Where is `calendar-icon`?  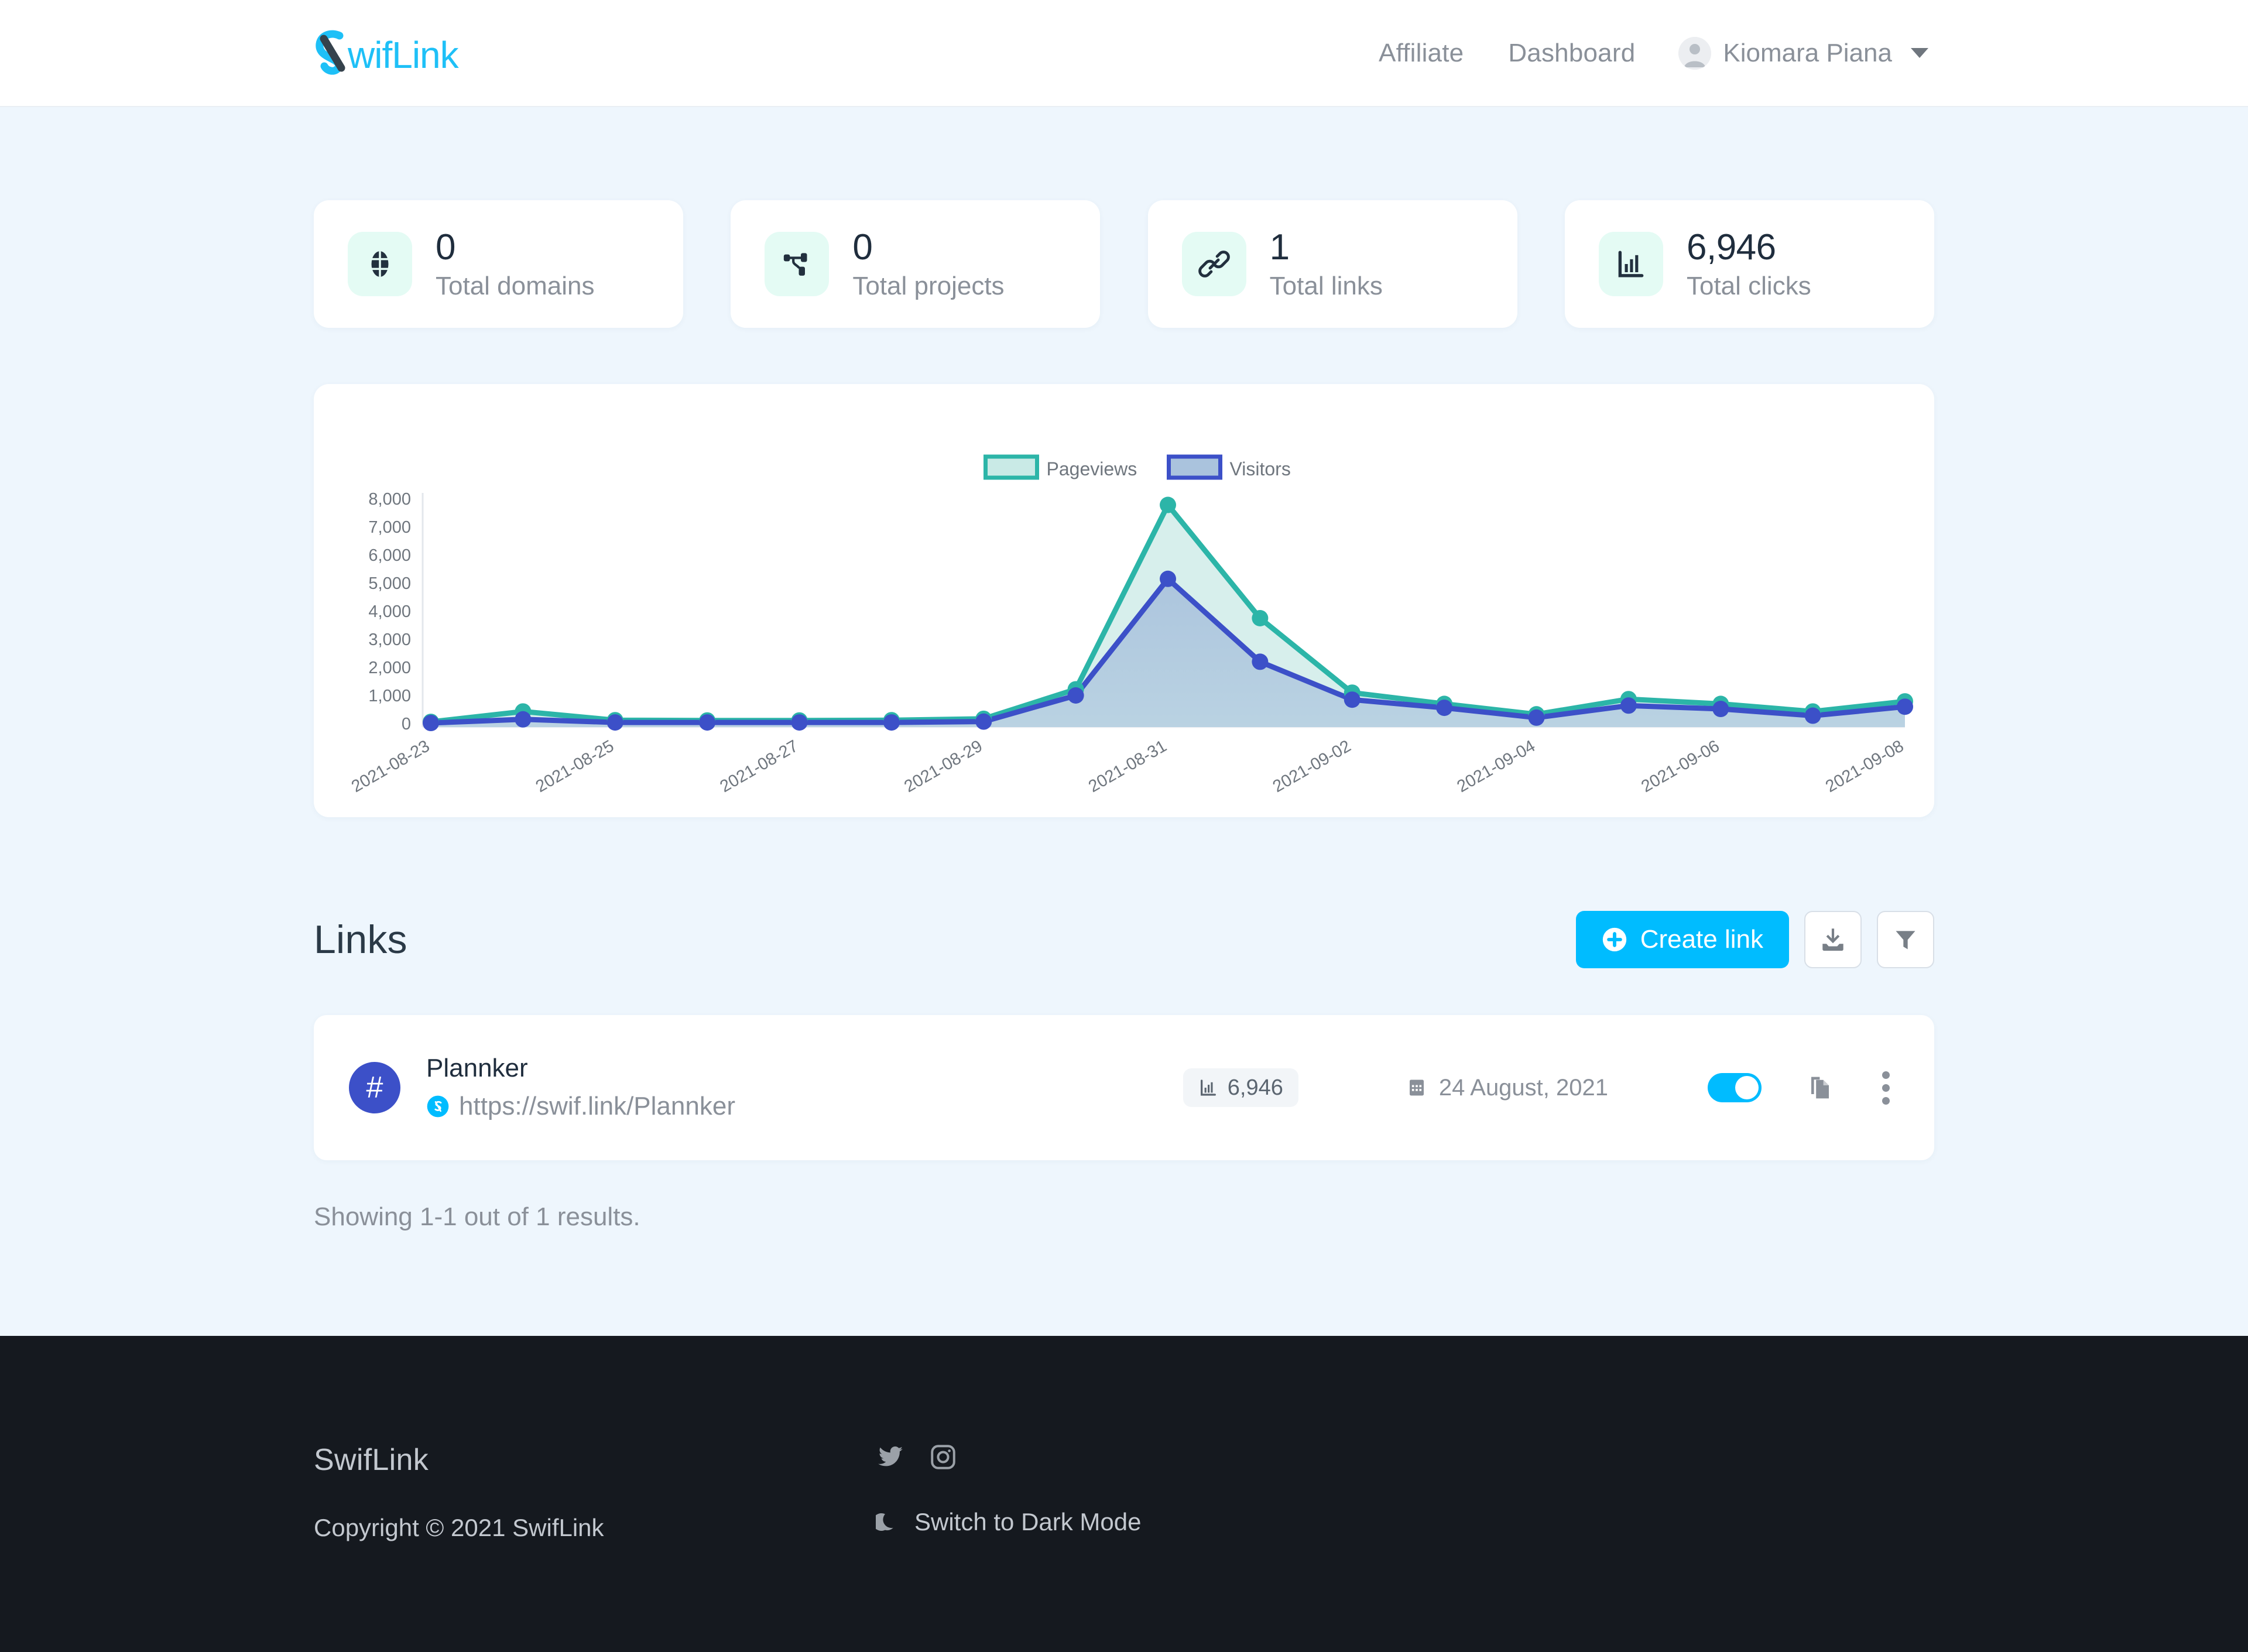
calendar-icon is located at coordinates (1417, 1087).